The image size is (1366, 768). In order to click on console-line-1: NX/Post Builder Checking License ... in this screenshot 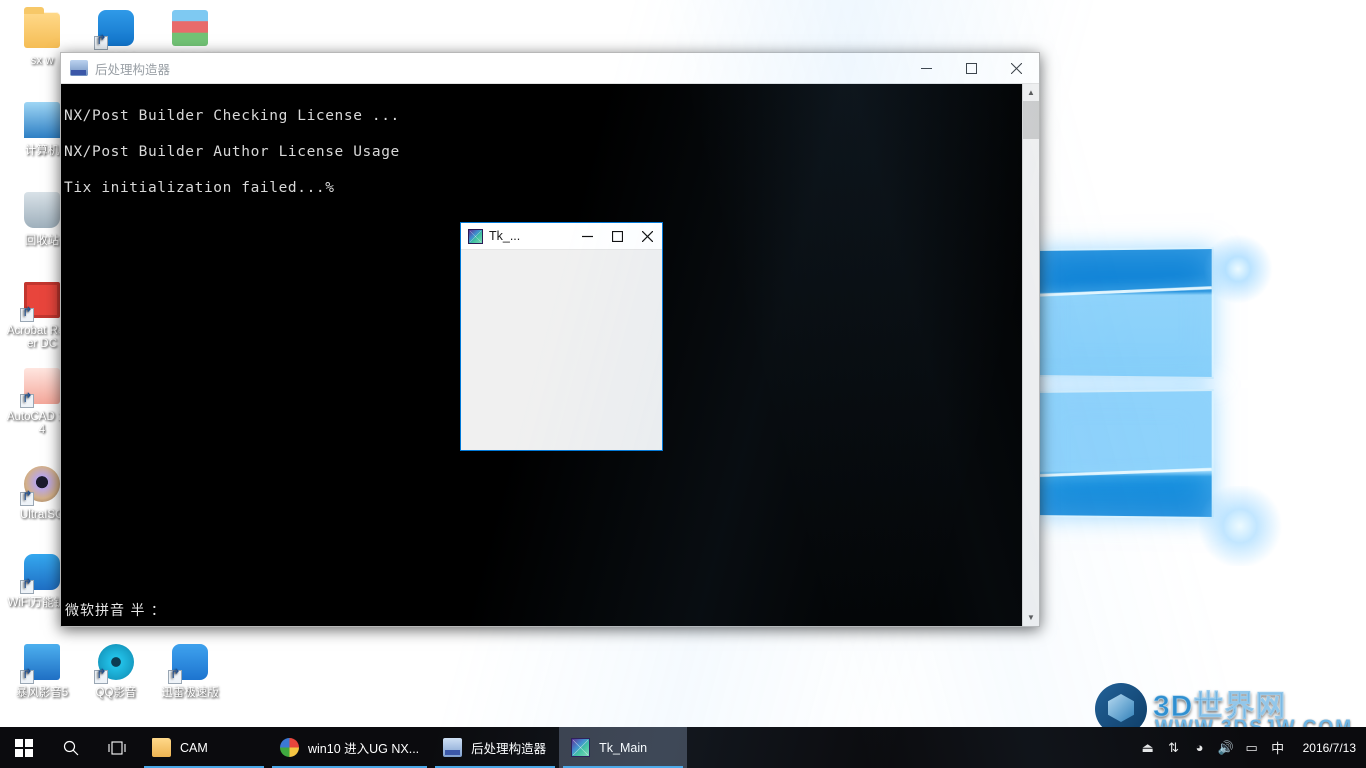, I will do `click(232, 116)`.